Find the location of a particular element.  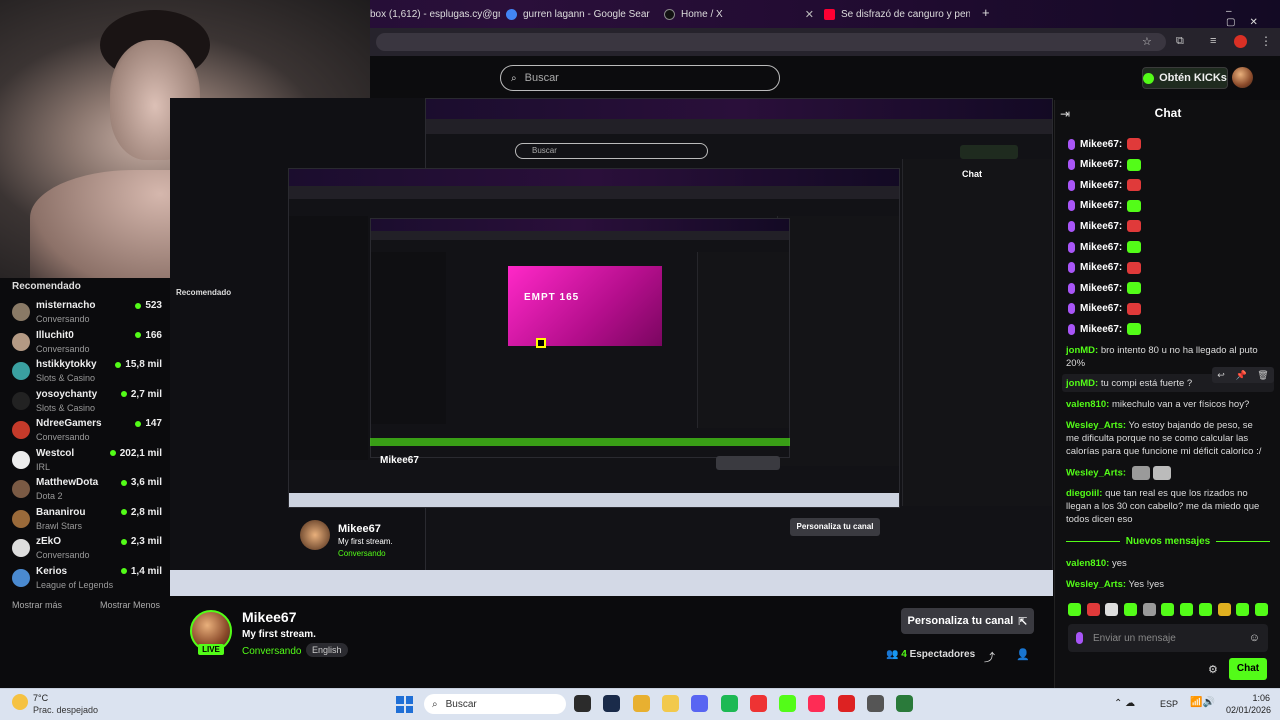

sidebar-channel: Kerios League of Legends 1,4 mil is located at coordinates (87, 580).